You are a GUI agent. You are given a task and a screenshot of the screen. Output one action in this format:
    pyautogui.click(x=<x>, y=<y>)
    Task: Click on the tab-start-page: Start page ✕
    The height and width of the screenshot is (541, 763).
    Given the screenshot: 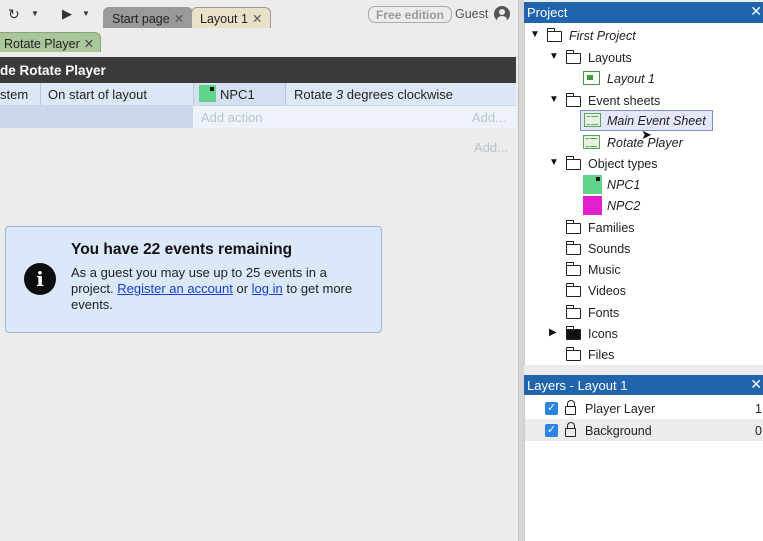 What is the action you would take?
    pyautogui.click(x=148, y=17)
    